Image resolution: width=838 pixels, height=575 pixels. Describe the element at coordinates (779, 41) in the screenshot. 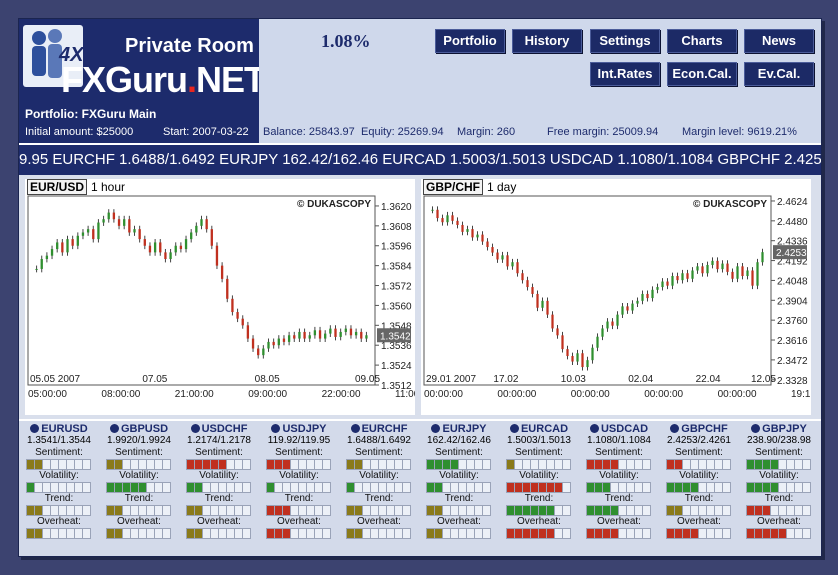

I see `nav-news-button: News` at that location.